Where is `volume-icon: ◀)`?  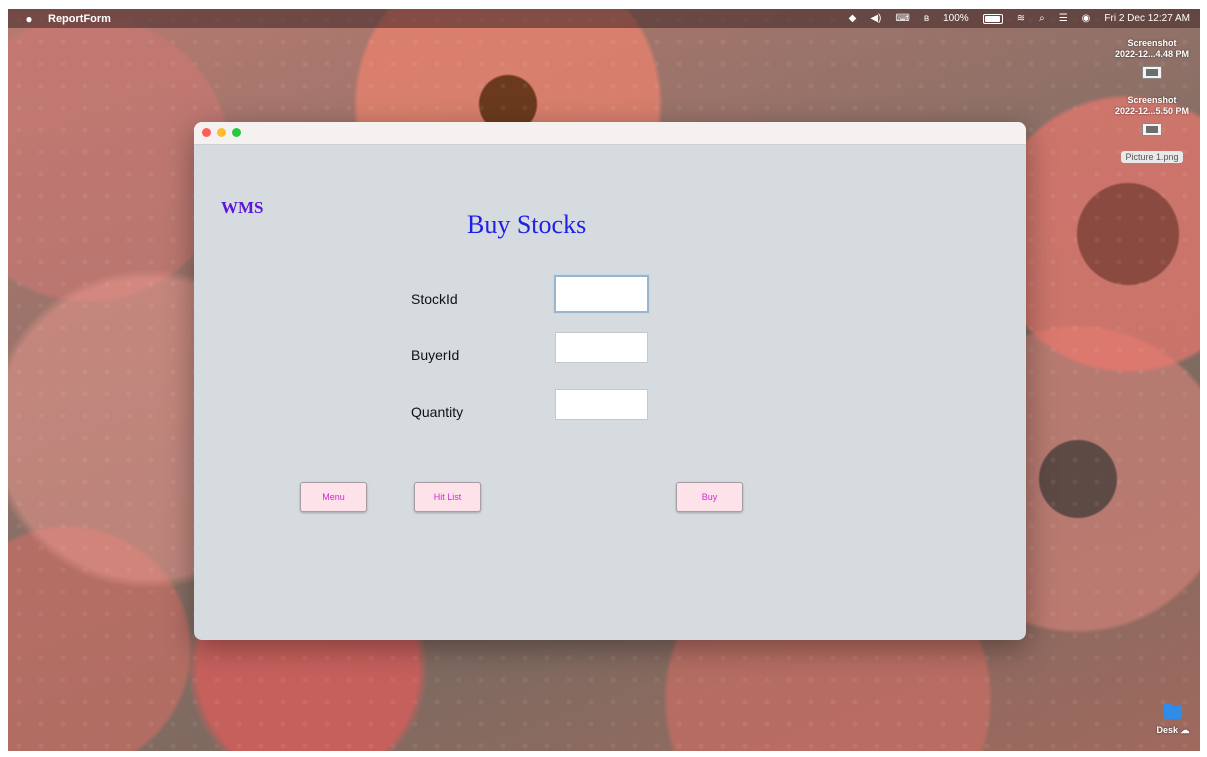
volume-icon: ◀) is located at coordinates (875, 18).